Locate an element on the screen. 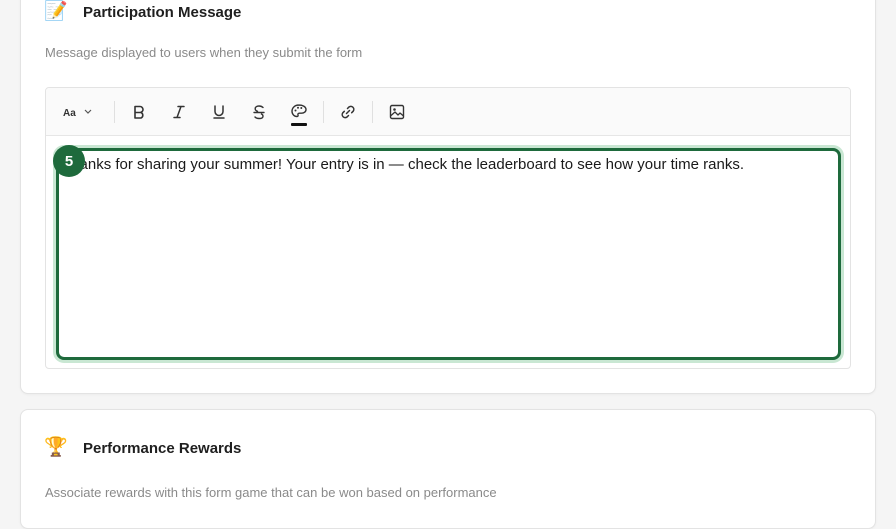  text-color-button is located at coordinates (299, 112).